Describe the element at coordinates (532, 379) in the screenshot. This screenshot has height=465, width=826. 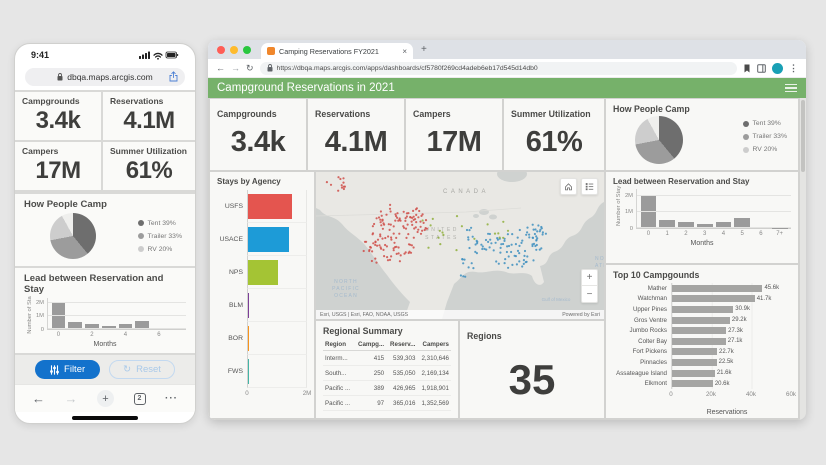
I see `regions-value: 35` at that location.